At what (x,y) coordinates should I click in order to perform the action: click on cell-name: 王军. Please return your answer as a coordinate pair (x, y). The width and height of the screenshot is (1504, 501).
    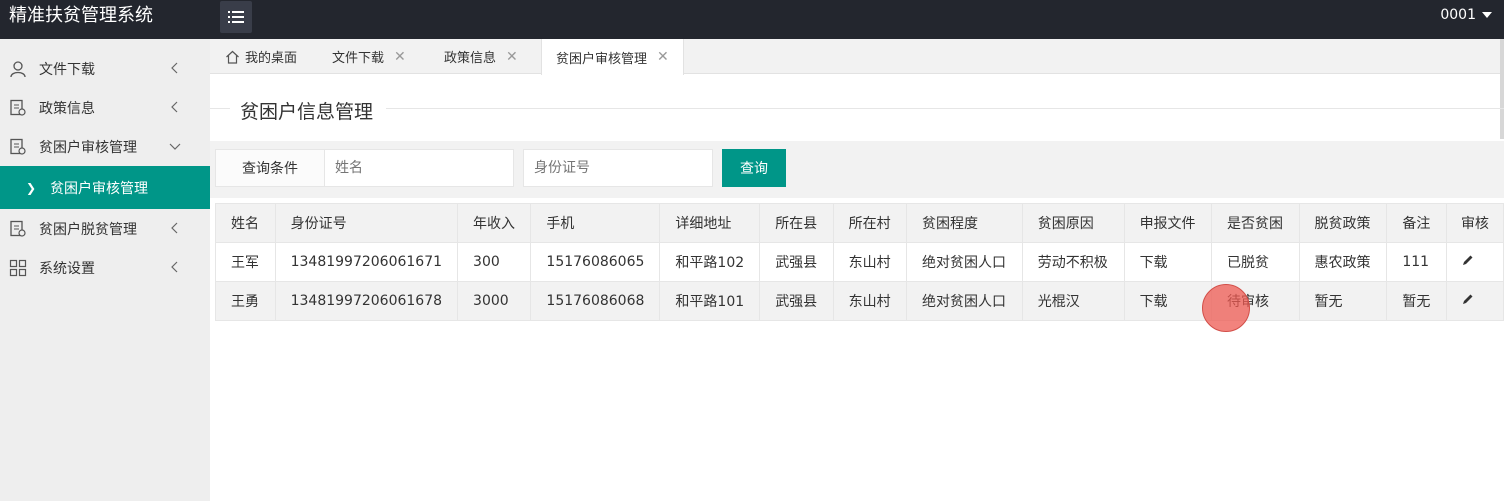
    Looking at the image, I should click on (245, 262).